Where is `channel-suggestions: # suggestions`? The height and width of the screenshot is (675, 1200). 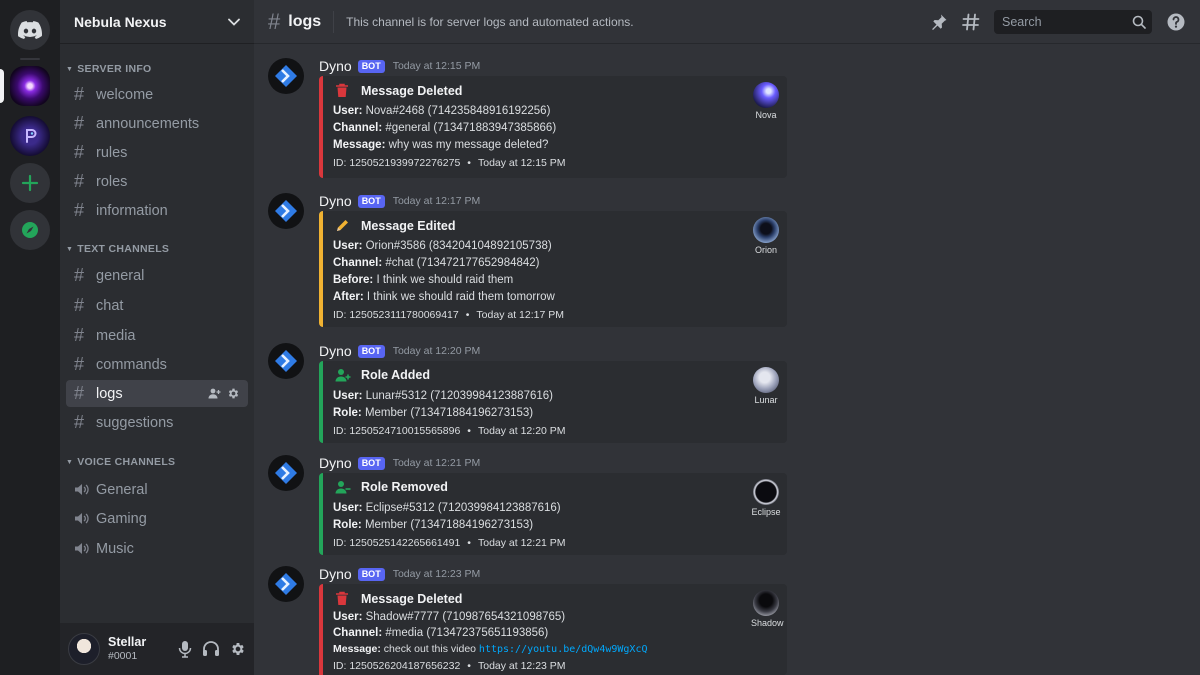
channel-suggestions: # suggestions is located at coordinates (157, 422).